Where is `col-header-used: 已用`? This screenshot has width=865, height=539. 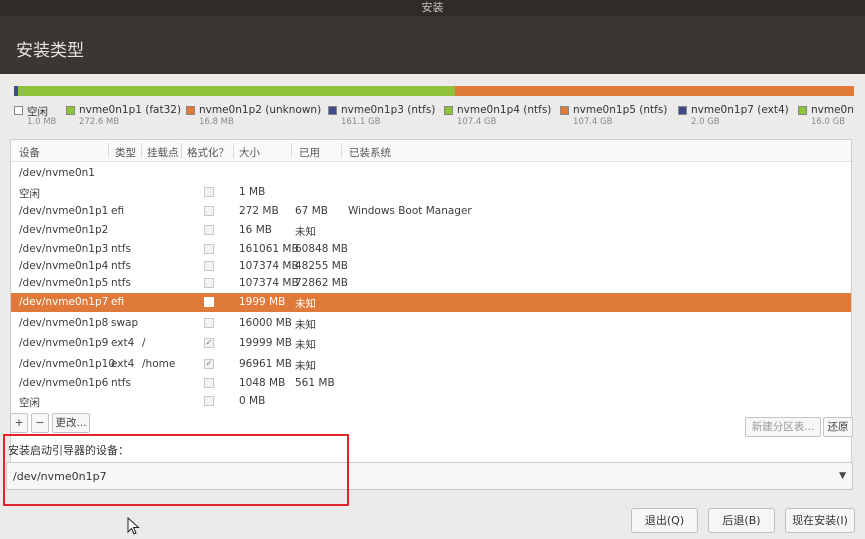
col-header-used: 已用 is located at coordinates (309, 152).